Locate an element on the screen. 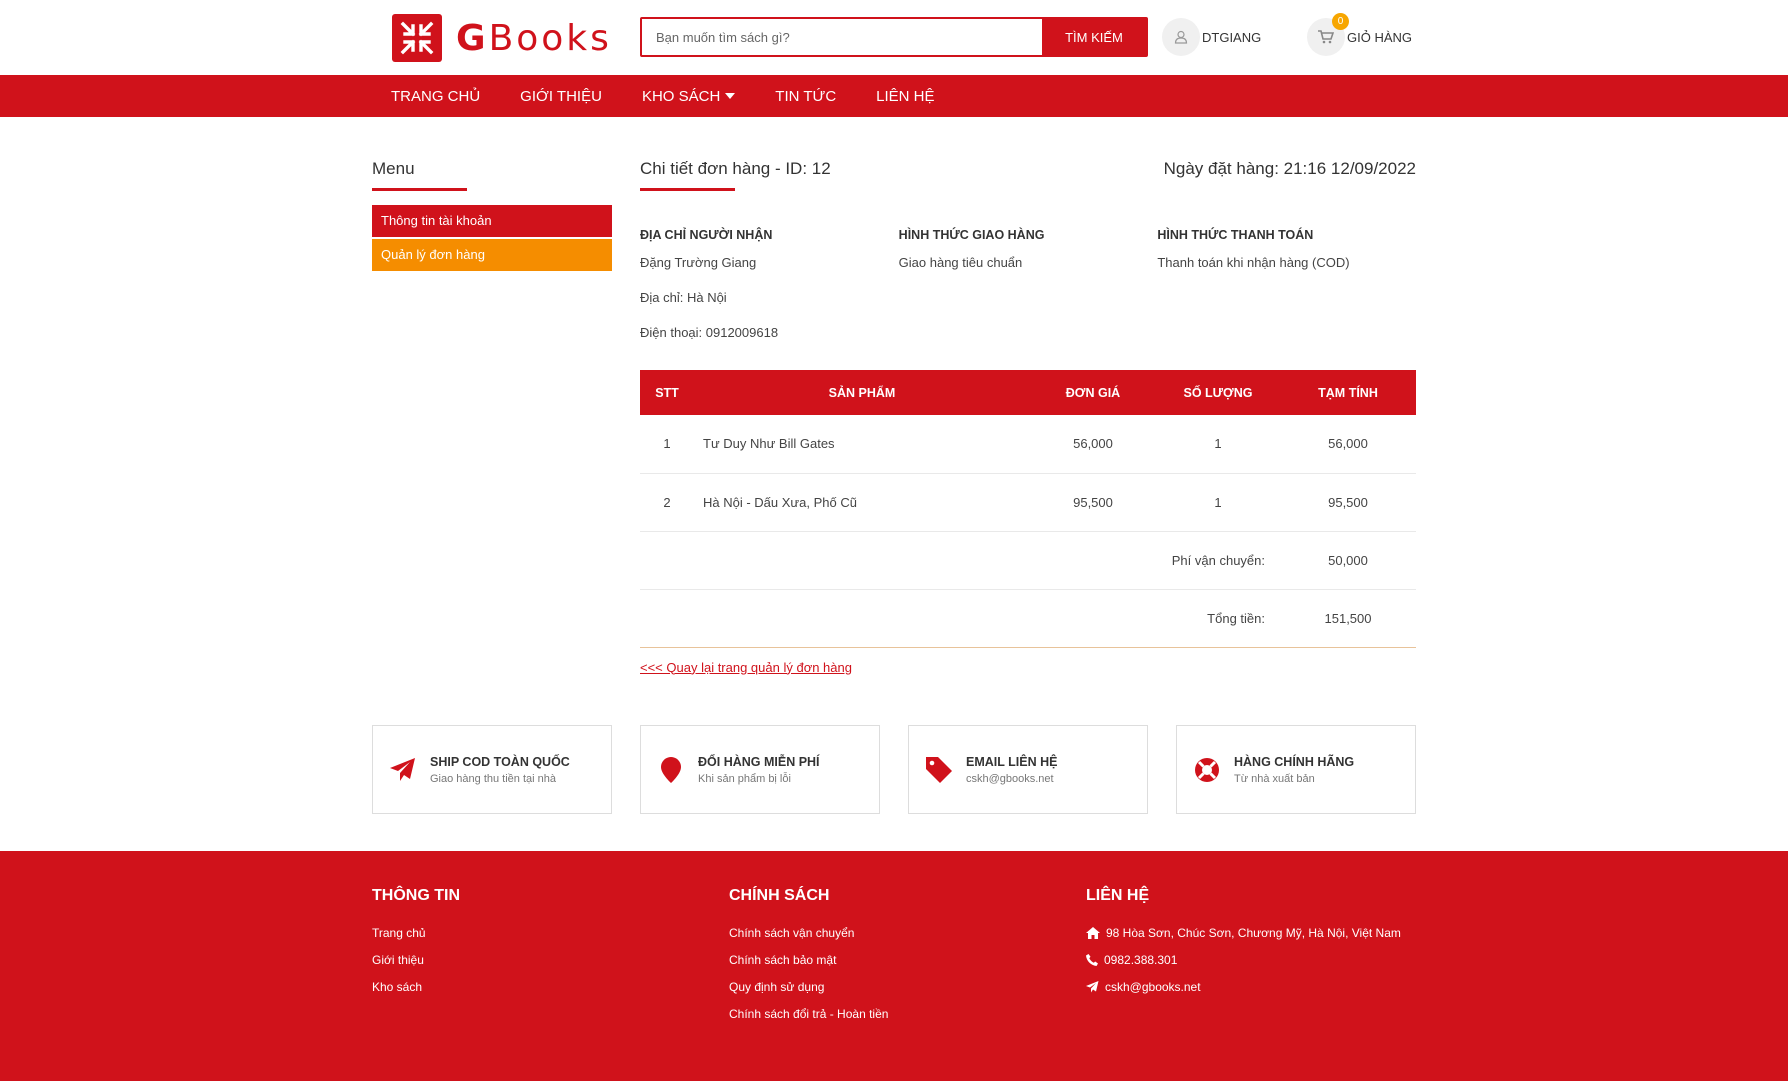  col-header-subtotal: TẠM TÍNH is located at coordinates (1348, 392).